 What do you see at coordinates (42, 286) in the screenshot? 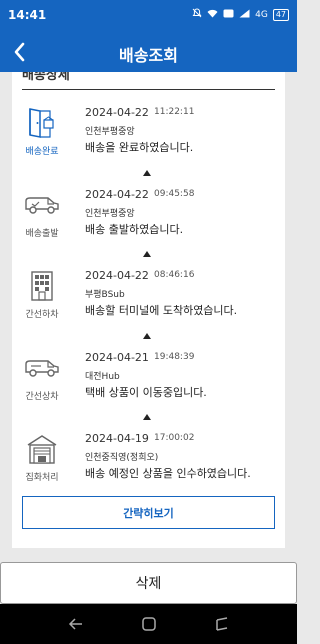
I see `building-icon` at bounding box center [42, 286].